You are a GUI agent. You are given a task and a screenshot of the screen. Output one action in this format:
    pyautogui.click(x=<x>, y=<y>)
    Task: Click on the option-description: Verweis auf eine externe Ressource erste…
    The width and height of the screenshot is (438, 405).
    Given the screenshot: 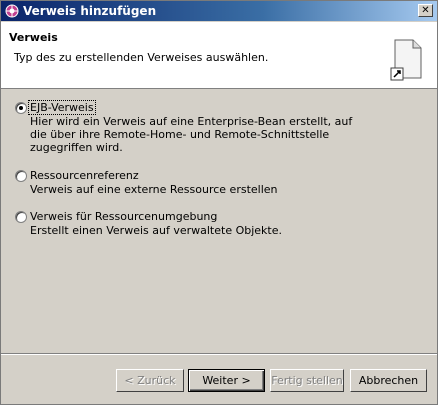 What is the action you would take?
    pyautogui.click(x=154, y=189)
    